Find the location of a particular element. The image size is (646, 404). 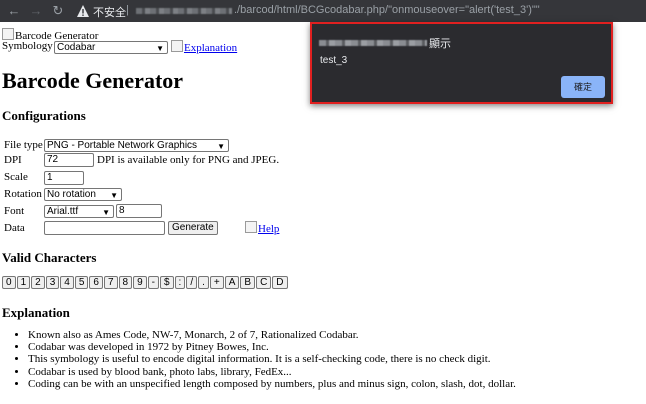

data-label: Data is located at coordinates (14, 228).